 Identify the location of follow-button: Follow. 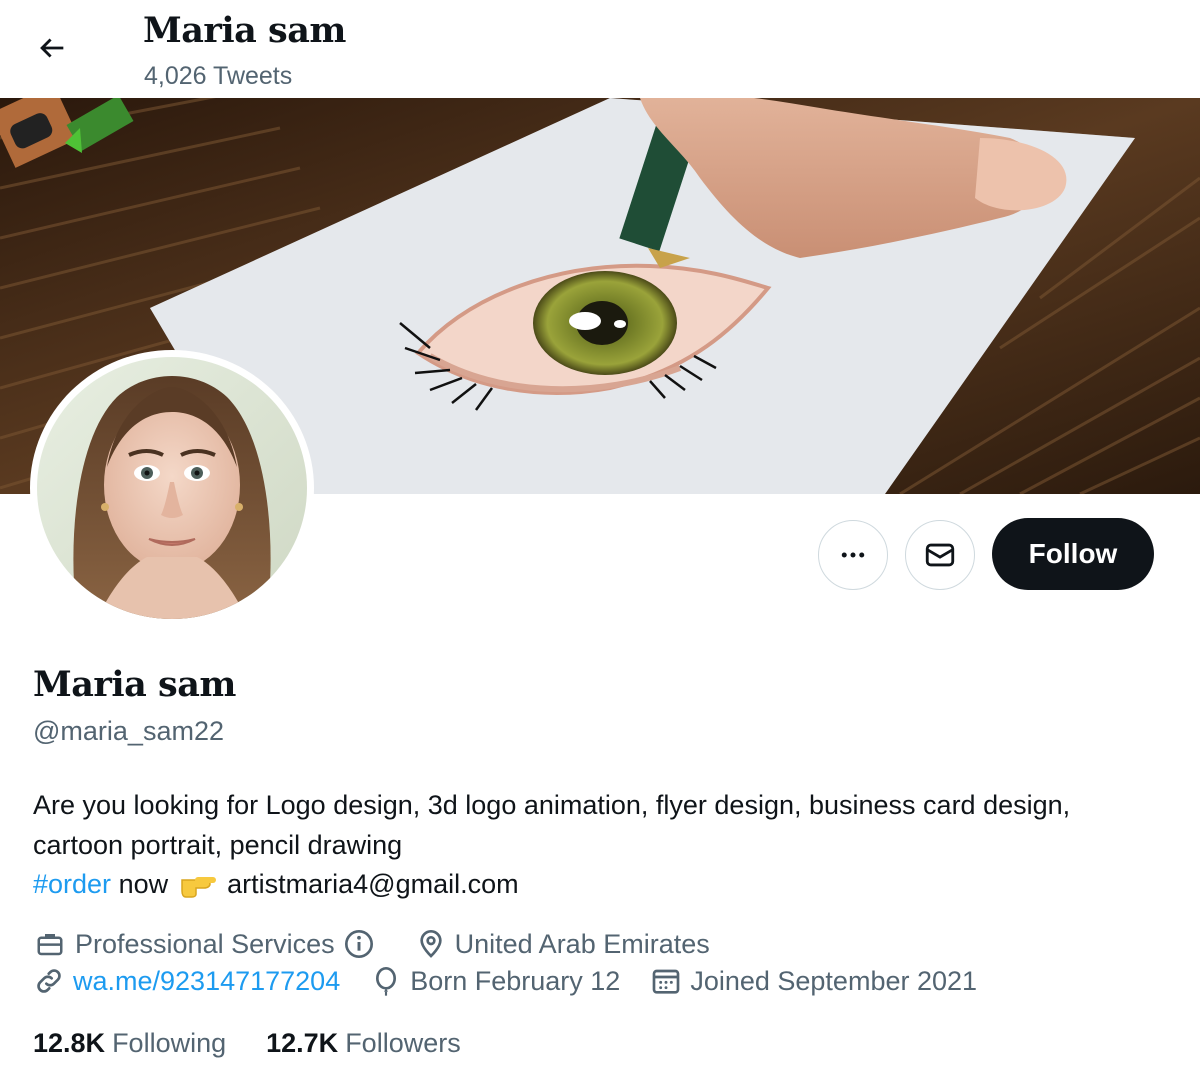
(1073, 554).